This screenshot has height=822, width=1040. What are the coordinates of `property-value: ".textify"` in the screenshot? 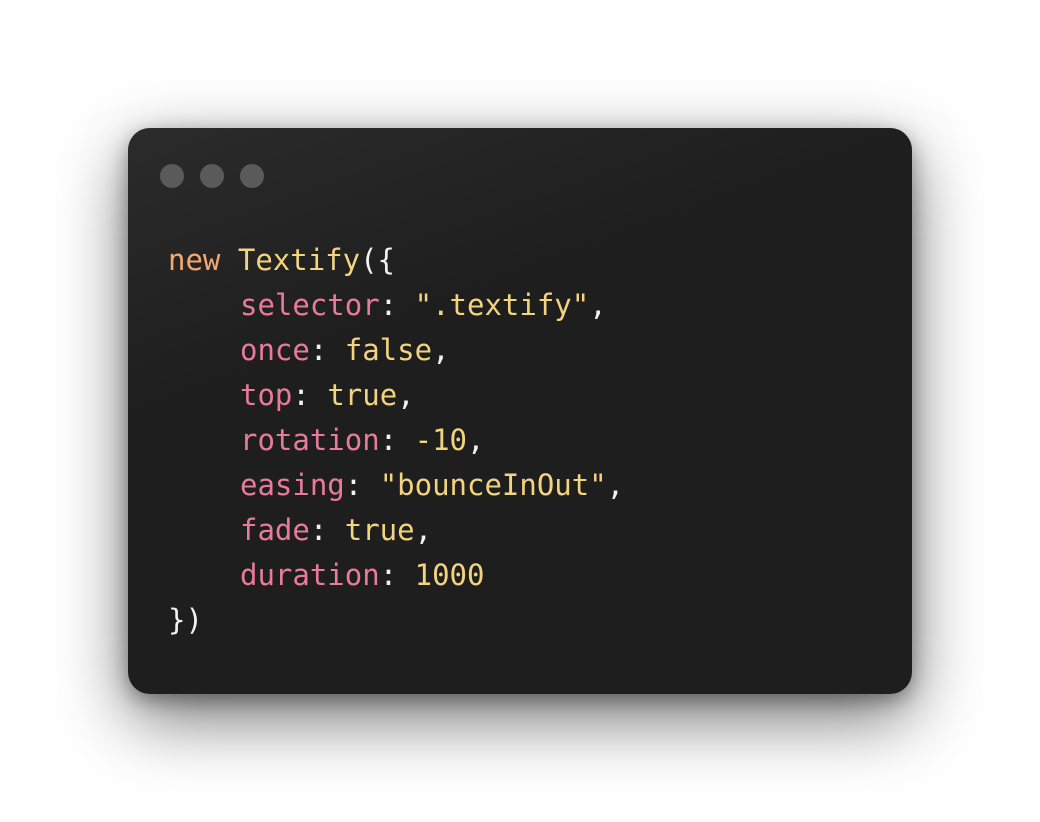 It's located at (502, 305).